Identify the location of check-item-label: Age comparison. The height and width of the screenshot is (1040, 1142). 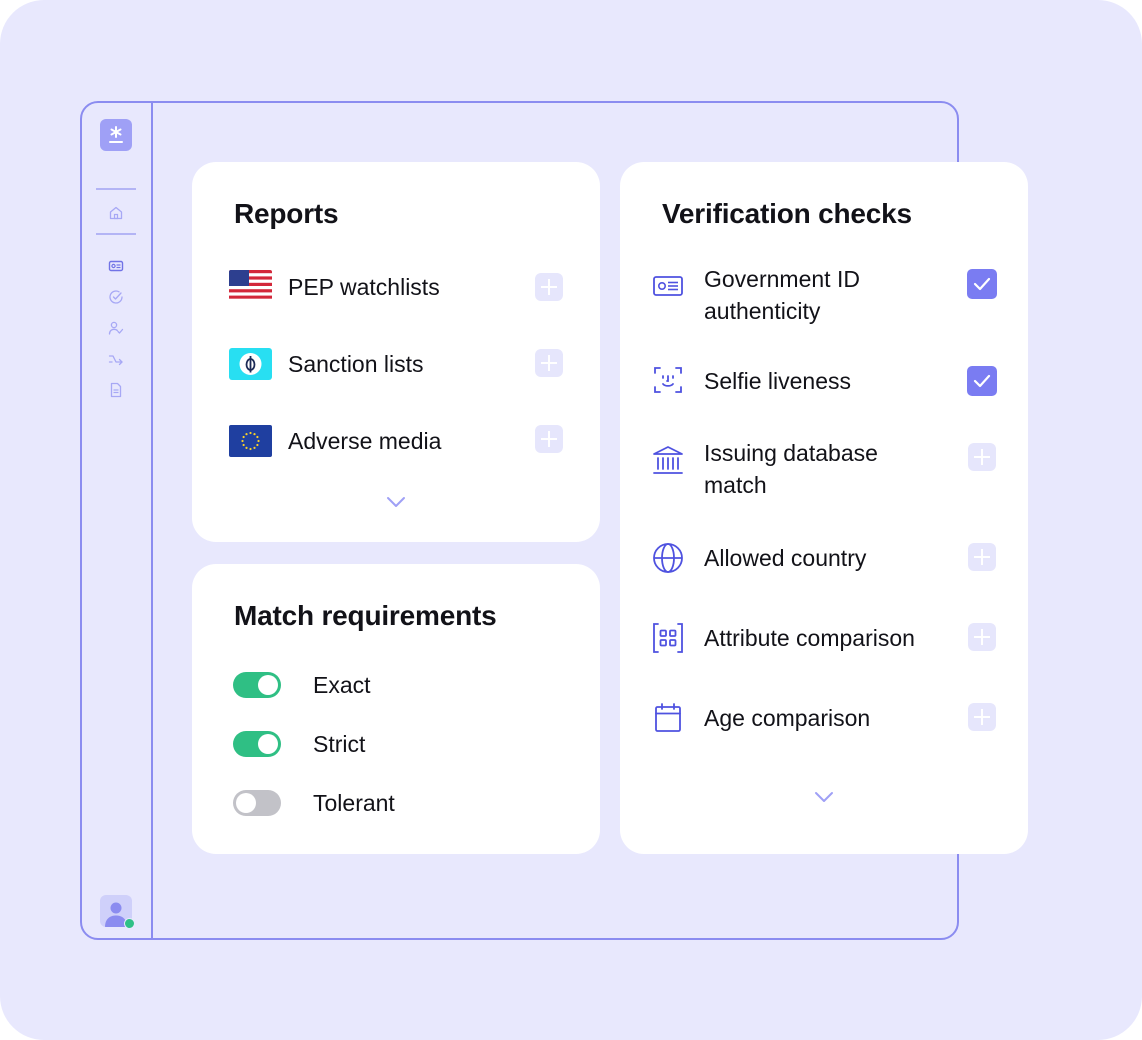
(787, 718).